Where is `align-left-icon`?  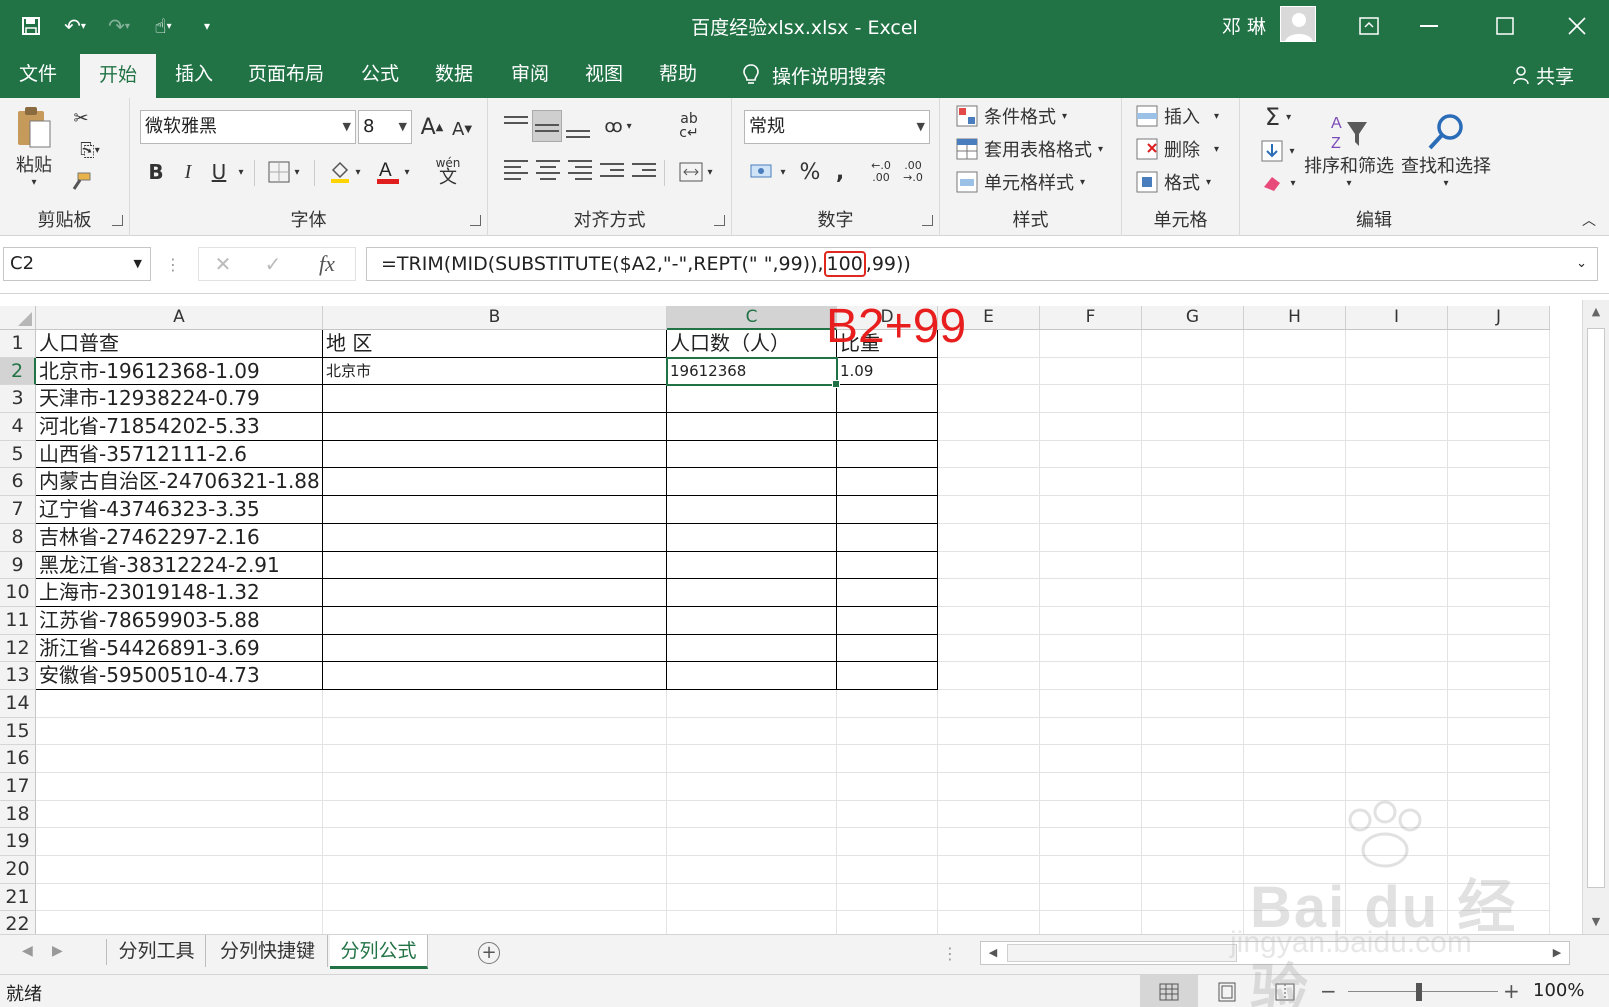 align-left-icon is located at coordinates (516, 172).